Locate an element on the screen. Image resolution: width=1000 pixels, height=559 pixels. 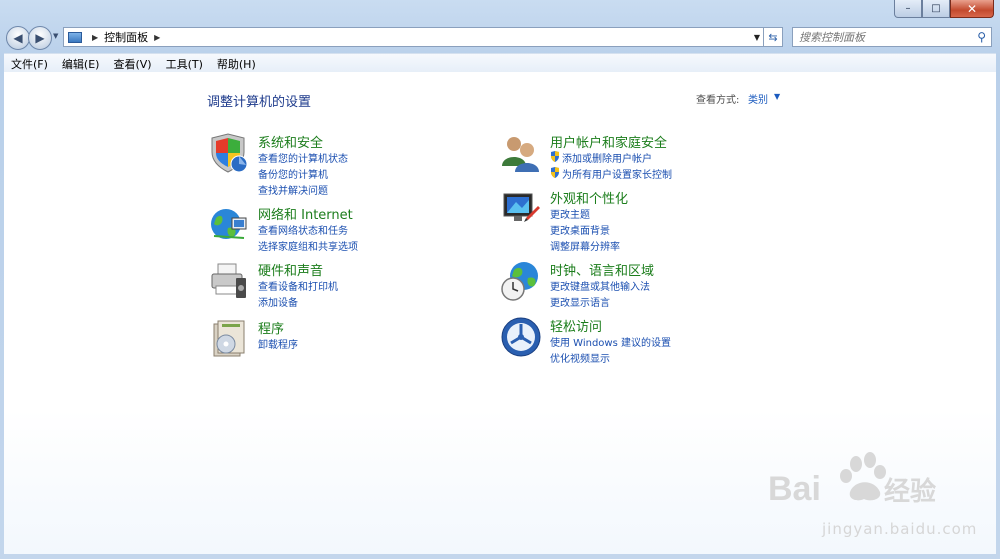
forward-arrow-icon: ▶ is located at coordinates (40, 38).